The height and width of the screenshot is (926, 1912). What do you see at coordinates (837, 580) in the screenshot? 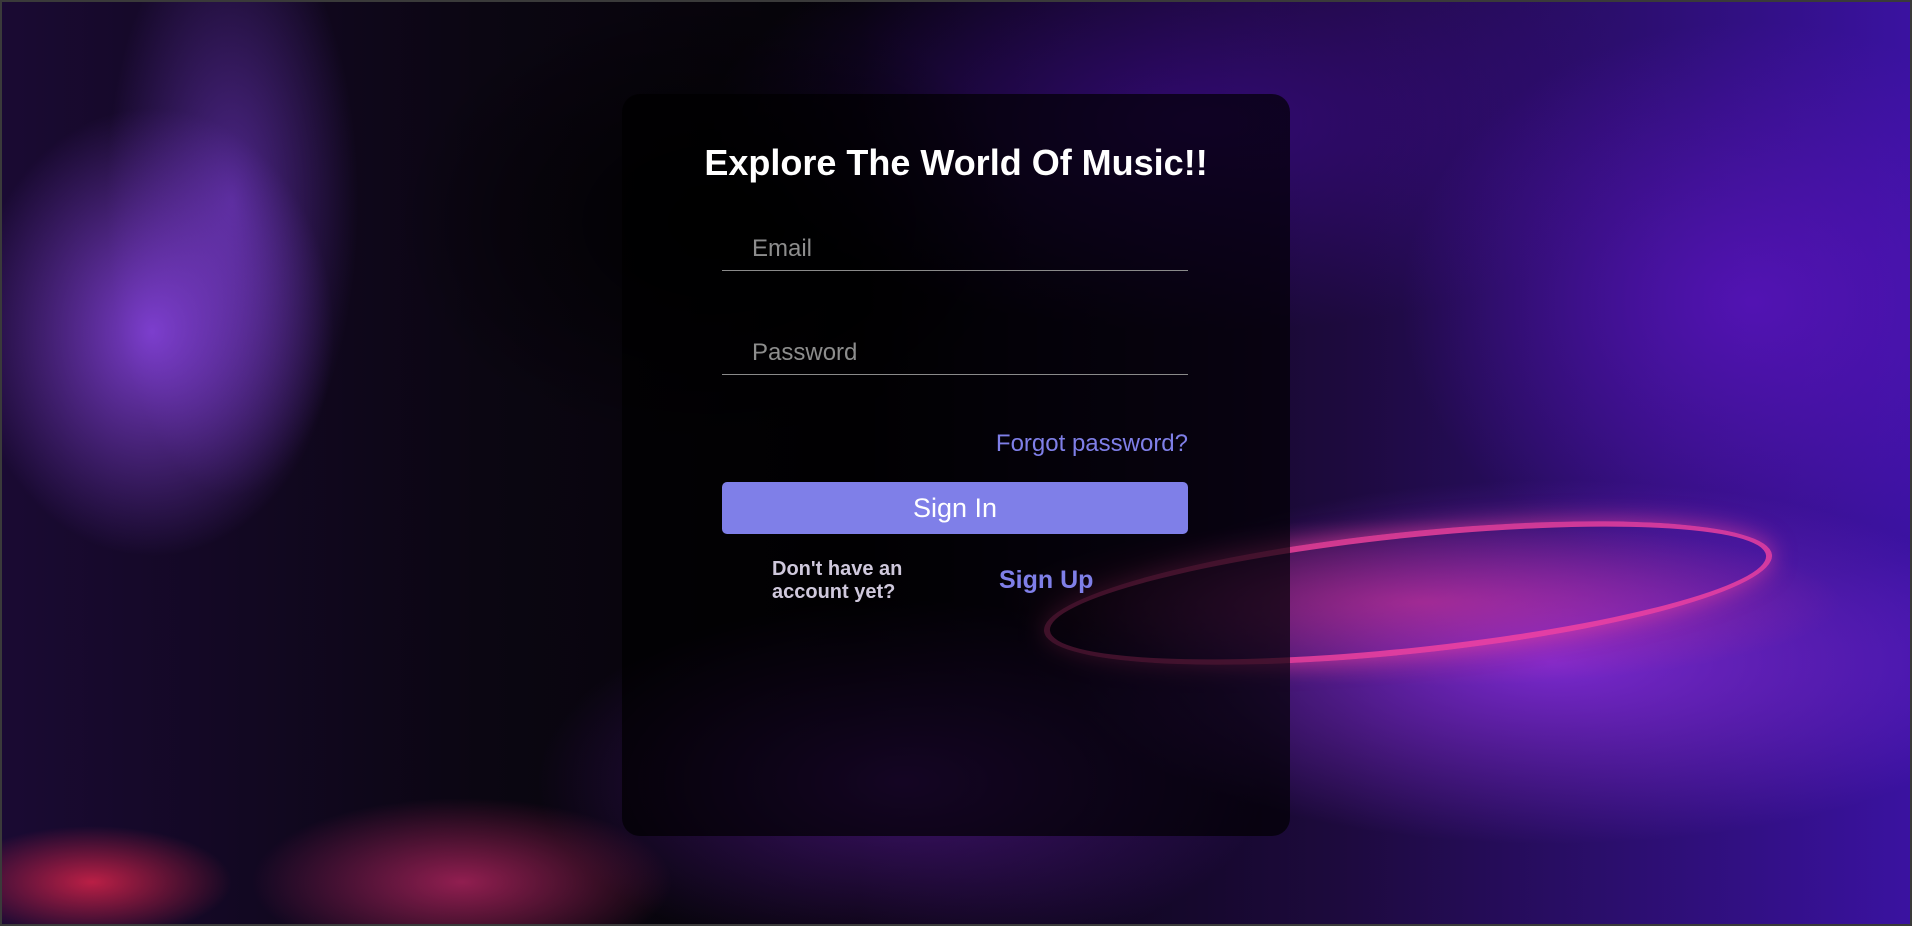
I see `no-account-text: Don't have an account yet?` at bounding box center [837, 580].